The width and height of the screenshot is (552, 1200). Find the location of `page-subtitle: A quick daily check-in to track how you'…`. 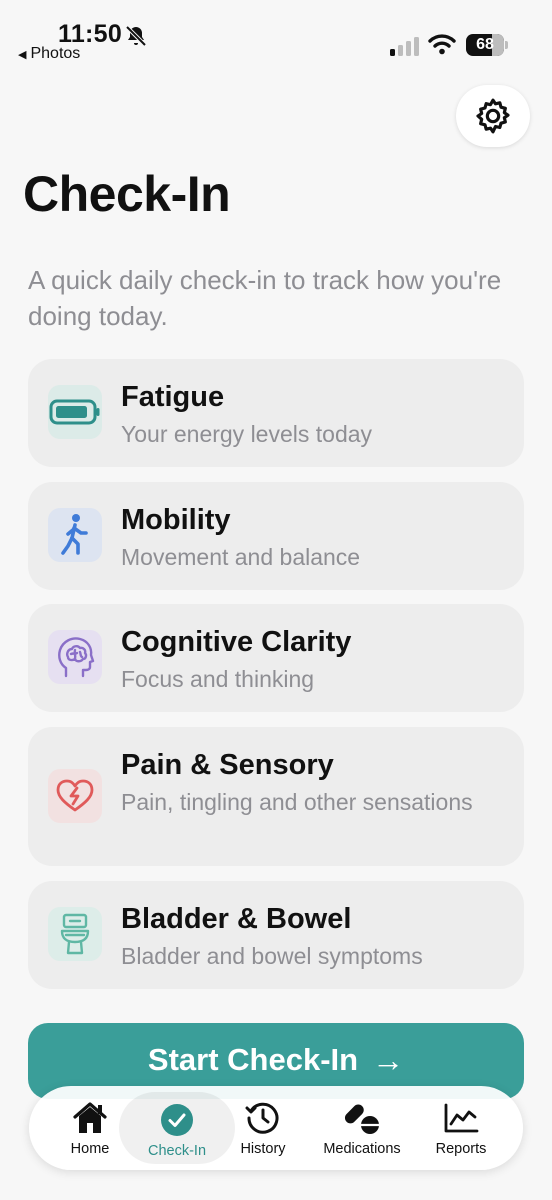

page-subtitle: A quick daily check-in to track how you'… is located at coordinates (265, 298).